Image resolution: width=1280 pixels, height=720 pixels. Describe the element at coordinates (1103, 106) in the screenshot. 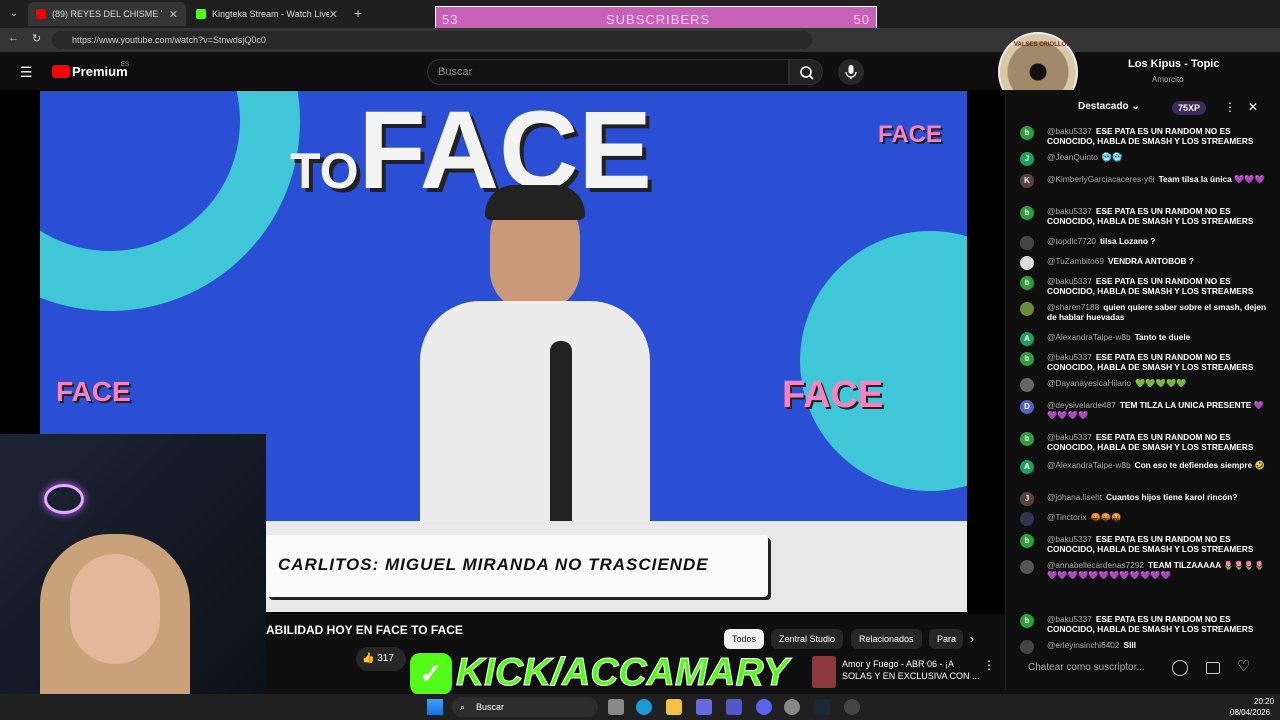

I see `chat-mode-label: Destacado` at that location.